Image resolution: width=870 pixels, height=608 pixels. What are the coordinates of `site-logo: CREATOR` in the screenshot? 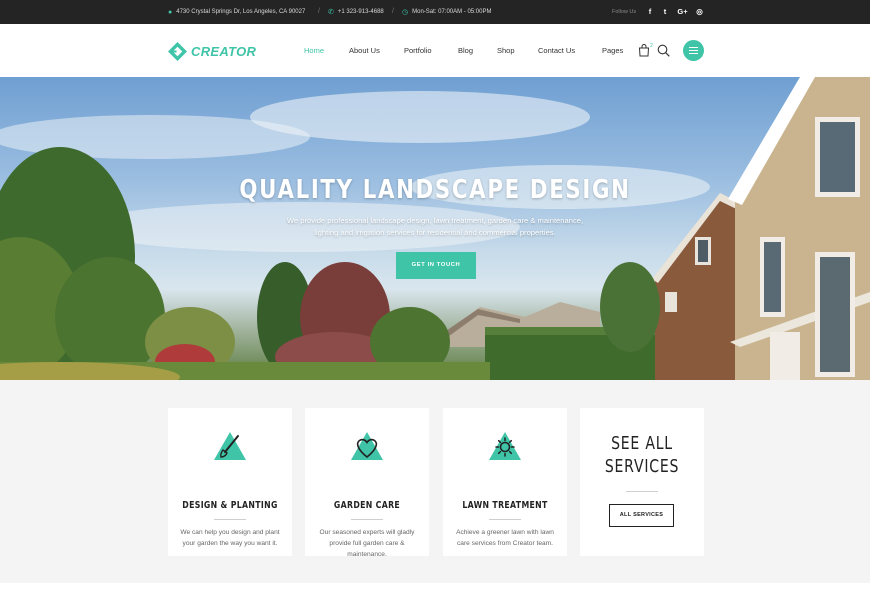 It's located at (212, 51).